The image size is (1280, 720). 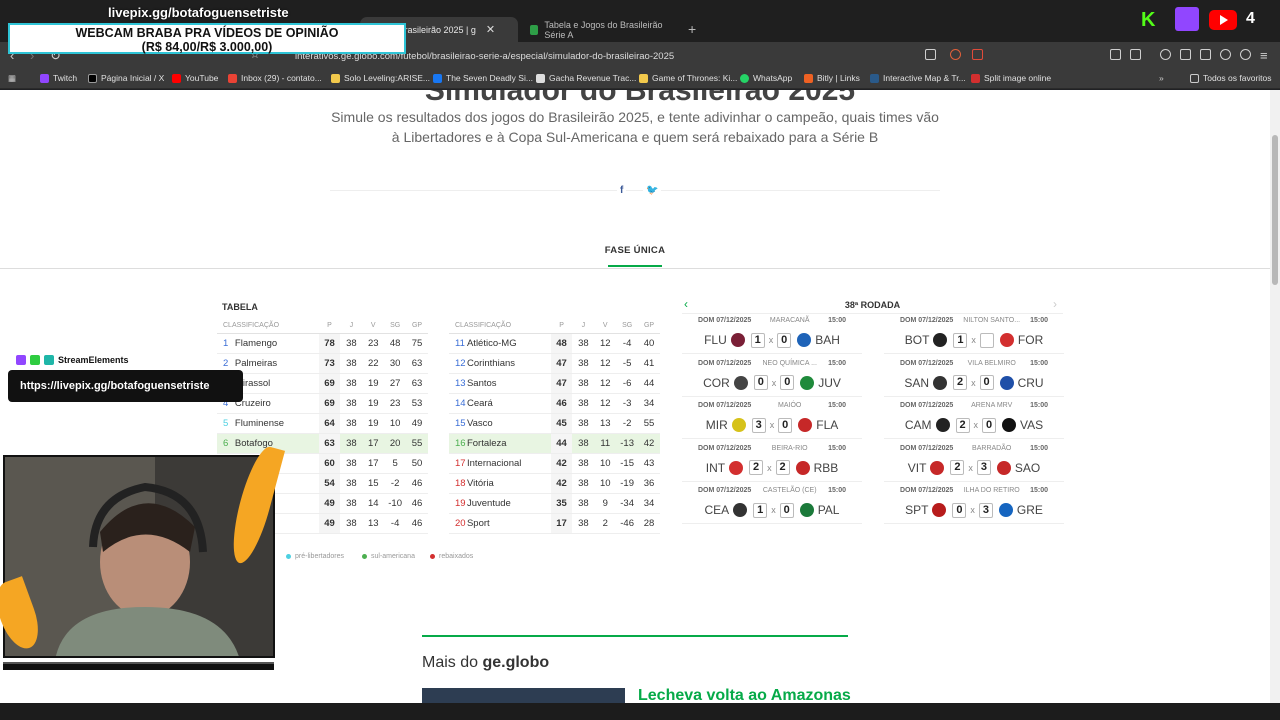 I want to click on brave-shield-icon, so click(x=955, y=54).